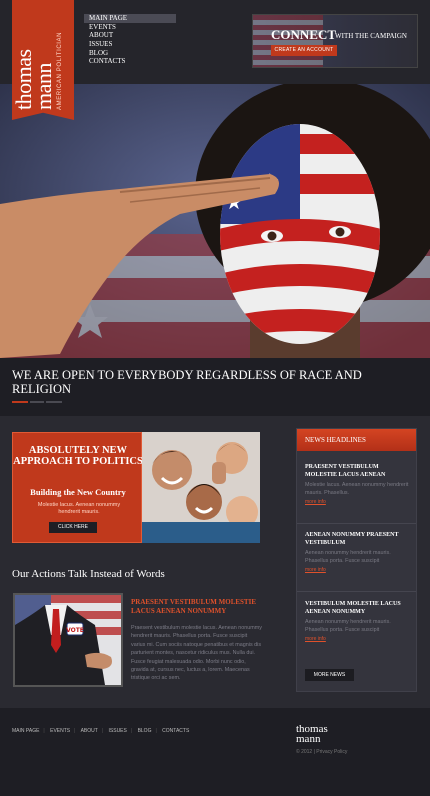 The image size is (430, 796). I want to click on logo-name-last: mann, so click(43, 86).